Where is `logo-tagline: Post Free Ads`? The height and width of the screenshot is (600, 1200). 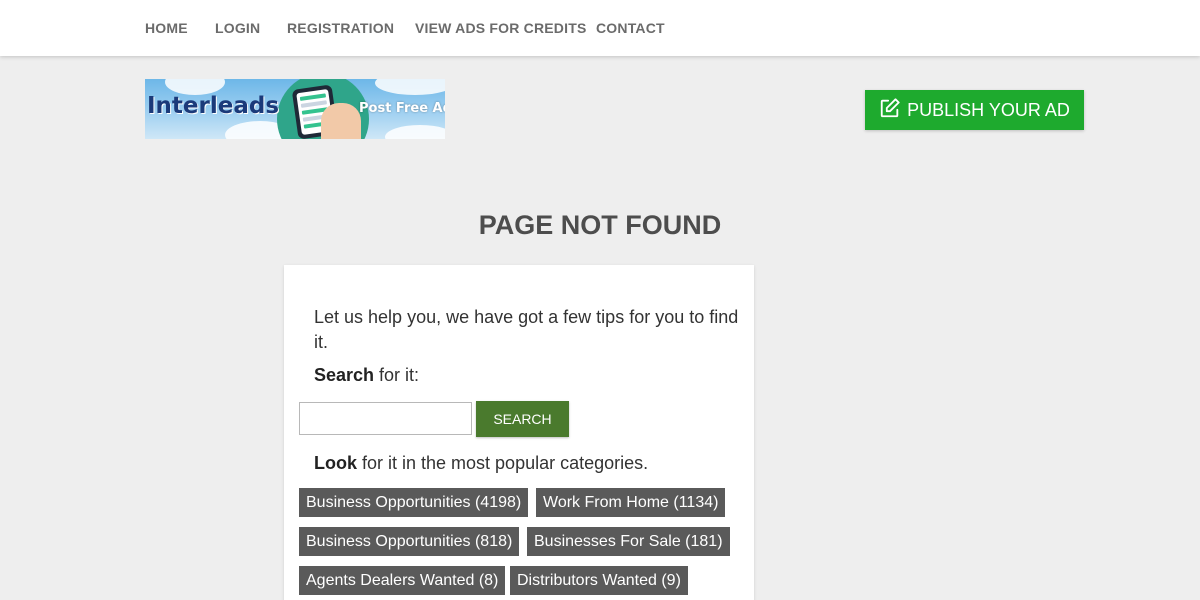 logo-tagline: Post Free Ads is located at coordinates (402, 108).